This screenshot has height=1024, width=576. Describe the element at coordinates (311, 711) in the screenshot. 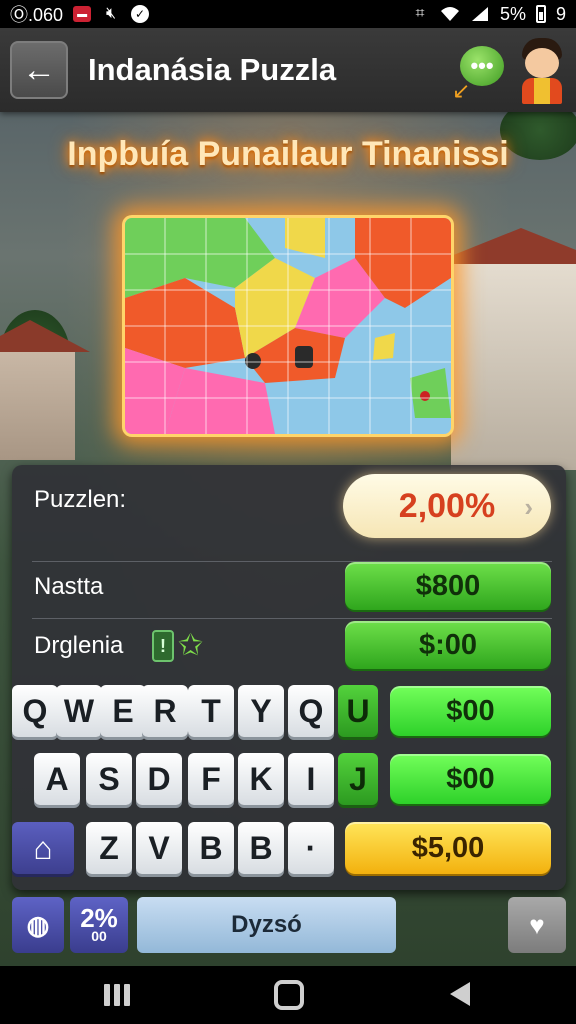

I see `key-q-2: Q` at that location.